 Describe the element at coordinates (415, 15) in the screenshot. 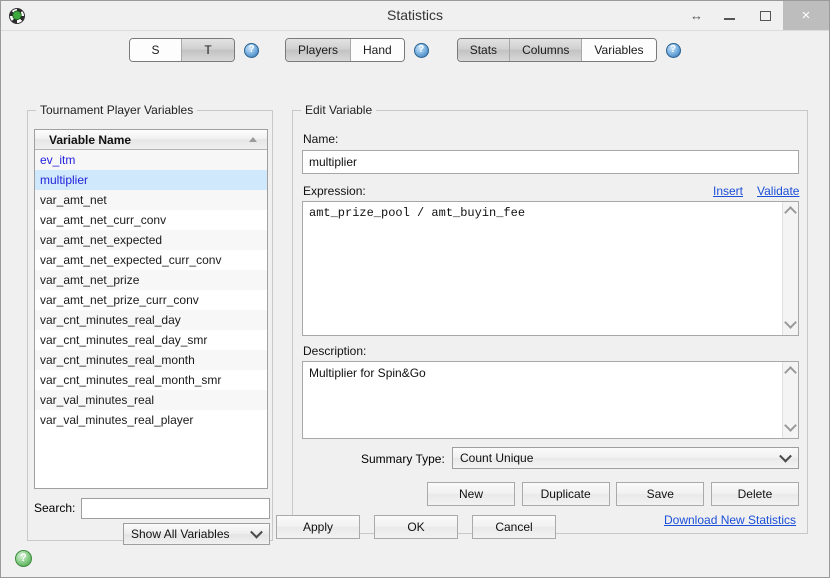

I see `title-bar: Statistics ↔ ×` at that location.